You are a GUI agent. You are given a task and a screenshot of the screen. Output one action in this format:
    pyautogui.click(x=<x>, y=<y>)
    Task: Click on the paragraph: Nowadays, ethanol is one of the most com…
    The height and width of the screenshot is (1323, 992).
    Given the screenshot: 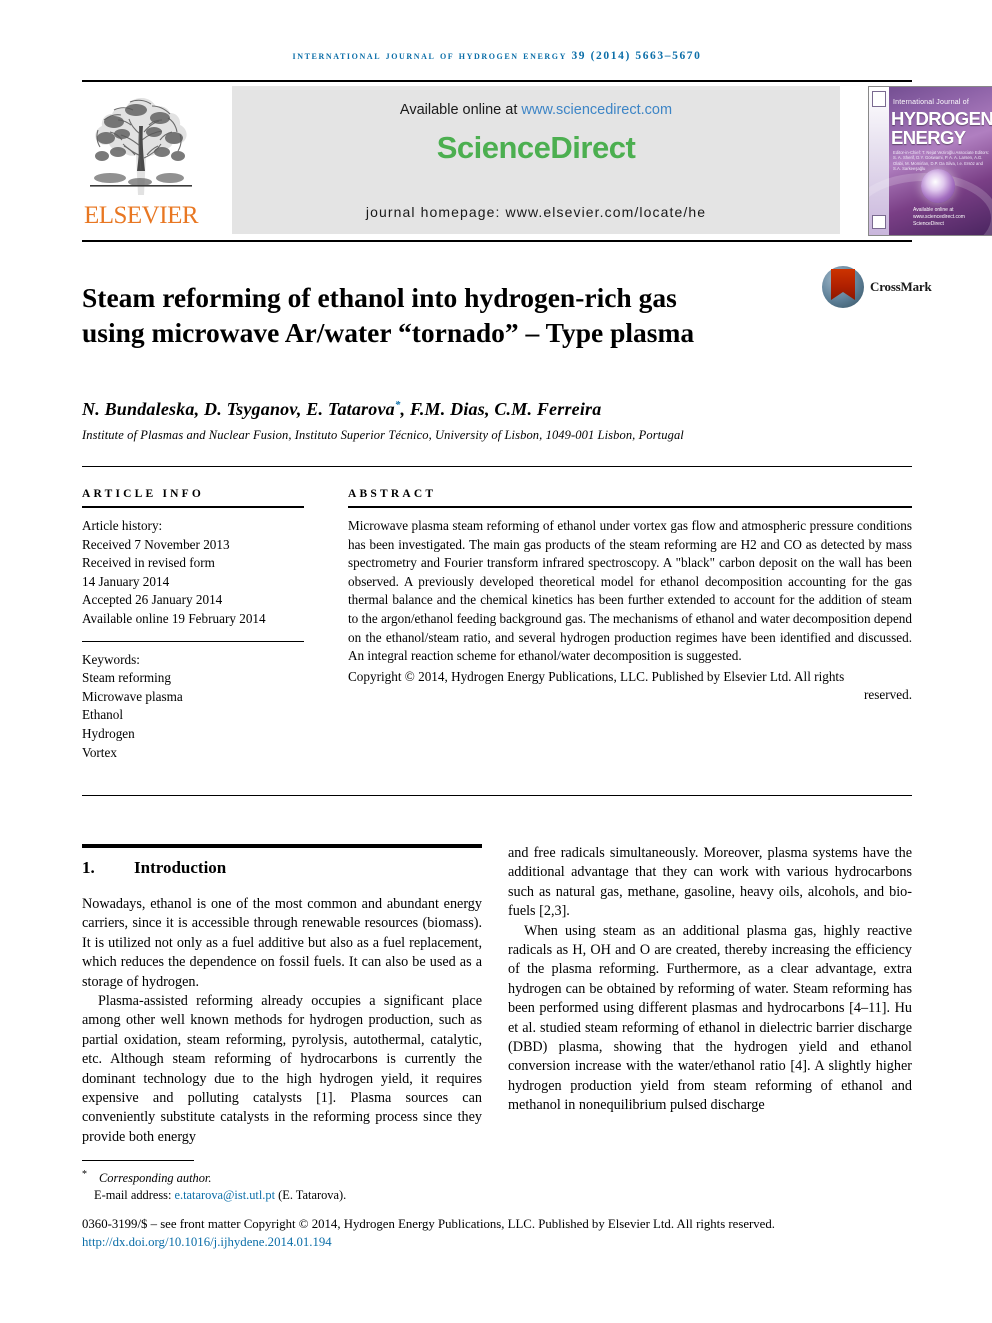 What is the action you would take?
    pyautogui.click(x=282, y=943)
    